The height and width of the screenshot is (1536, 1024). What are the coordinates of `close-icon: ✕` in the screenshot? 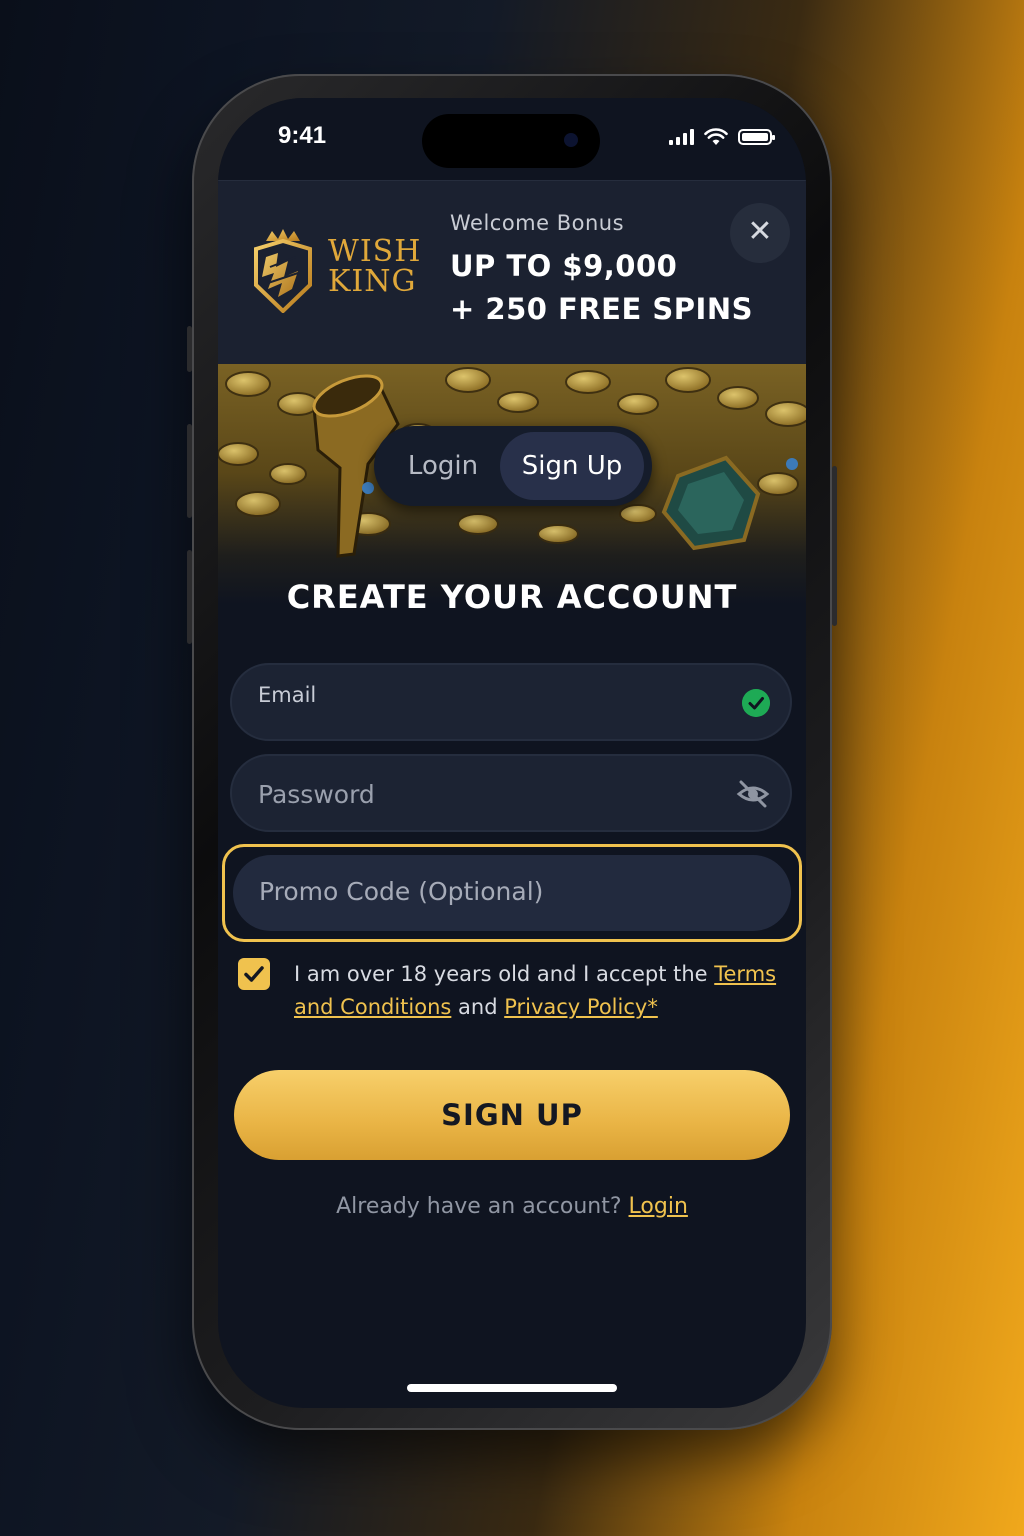 It's located at (760, 231).